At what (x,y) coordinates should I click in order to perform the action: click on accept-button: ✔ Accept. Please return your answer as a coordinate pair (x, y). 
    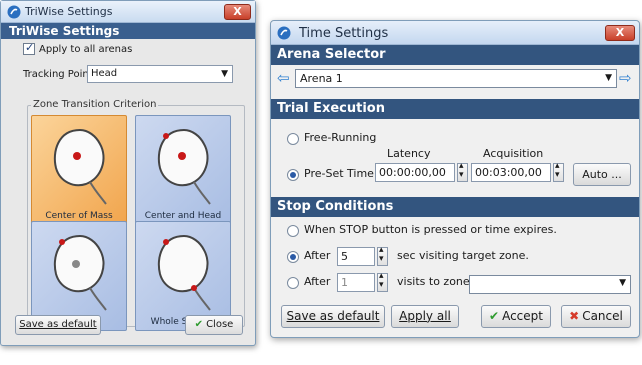
    Looking at the image, I should click on (516, 316).